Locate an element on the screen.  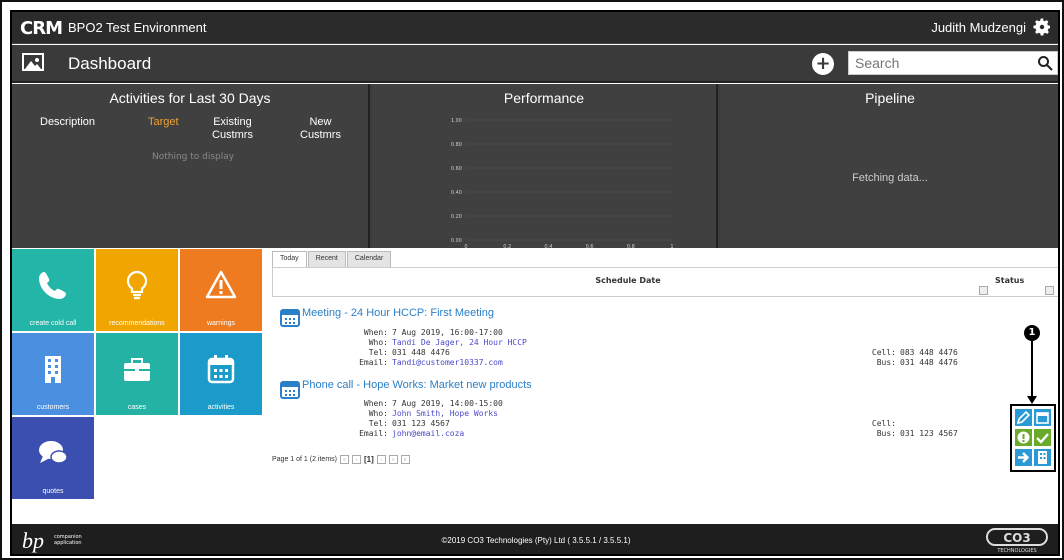
x-tick-label: 0.6 is located at coordinates (590, 246).